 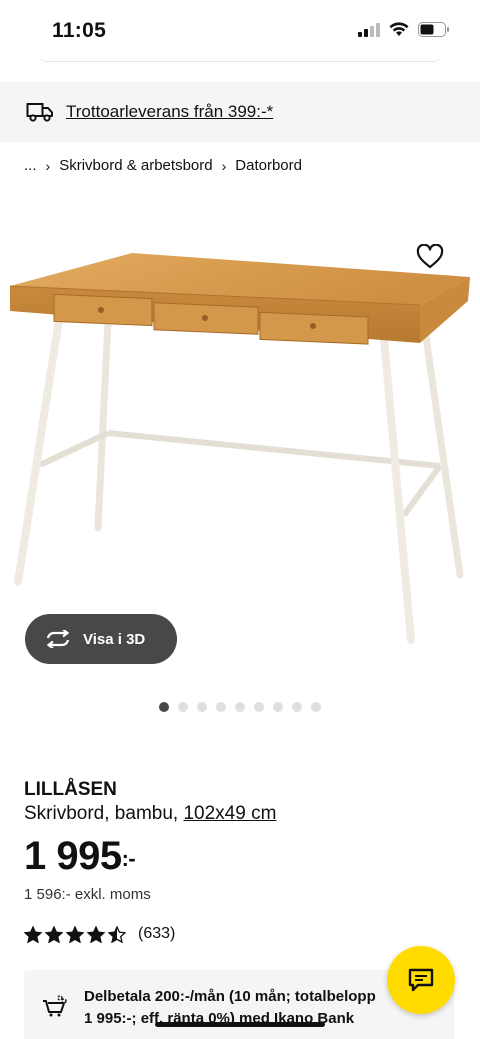 I want to click on price-main: 1 995, so click(x=73, y=856).